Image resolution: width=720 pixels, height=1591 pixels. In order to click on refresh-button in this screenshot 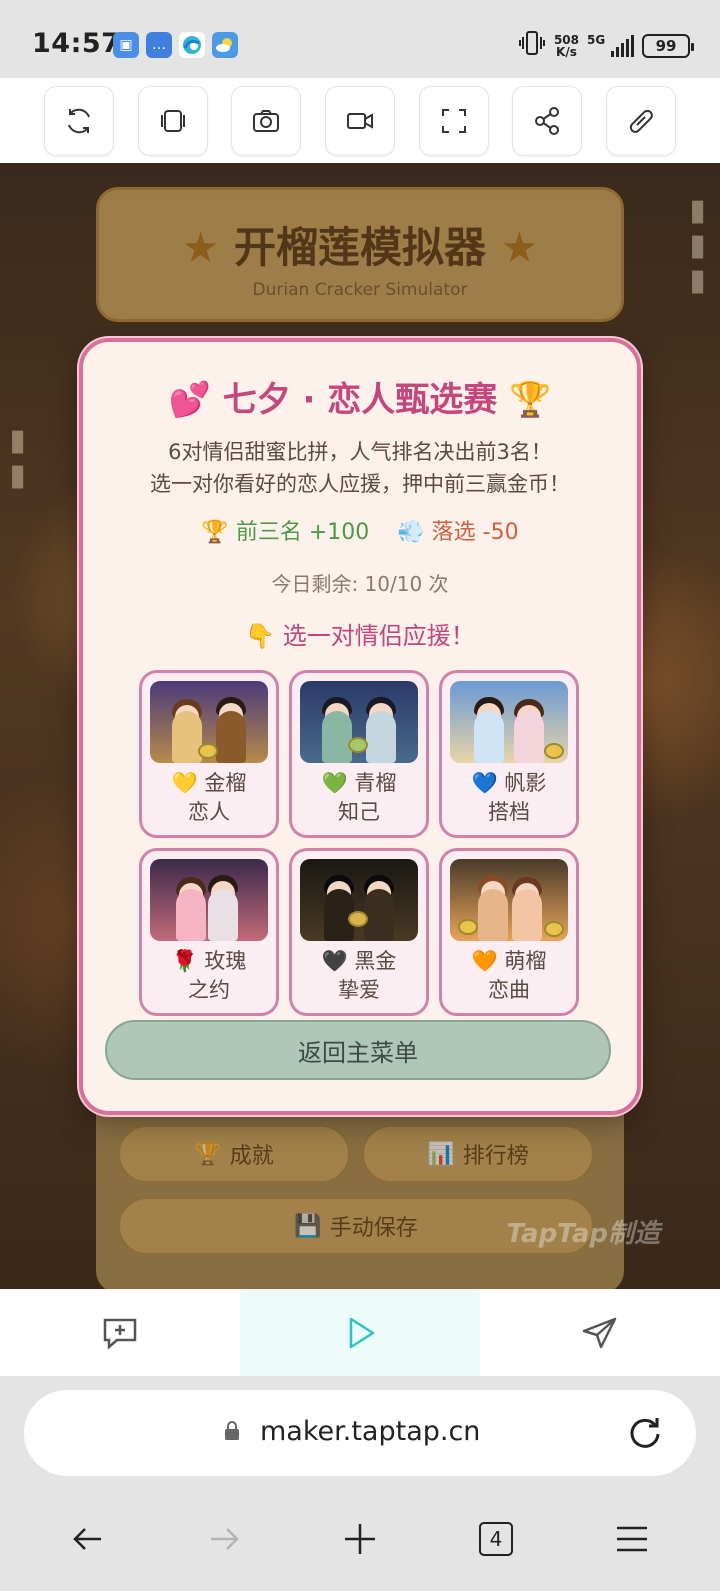, I will do `click(79, 121)`.